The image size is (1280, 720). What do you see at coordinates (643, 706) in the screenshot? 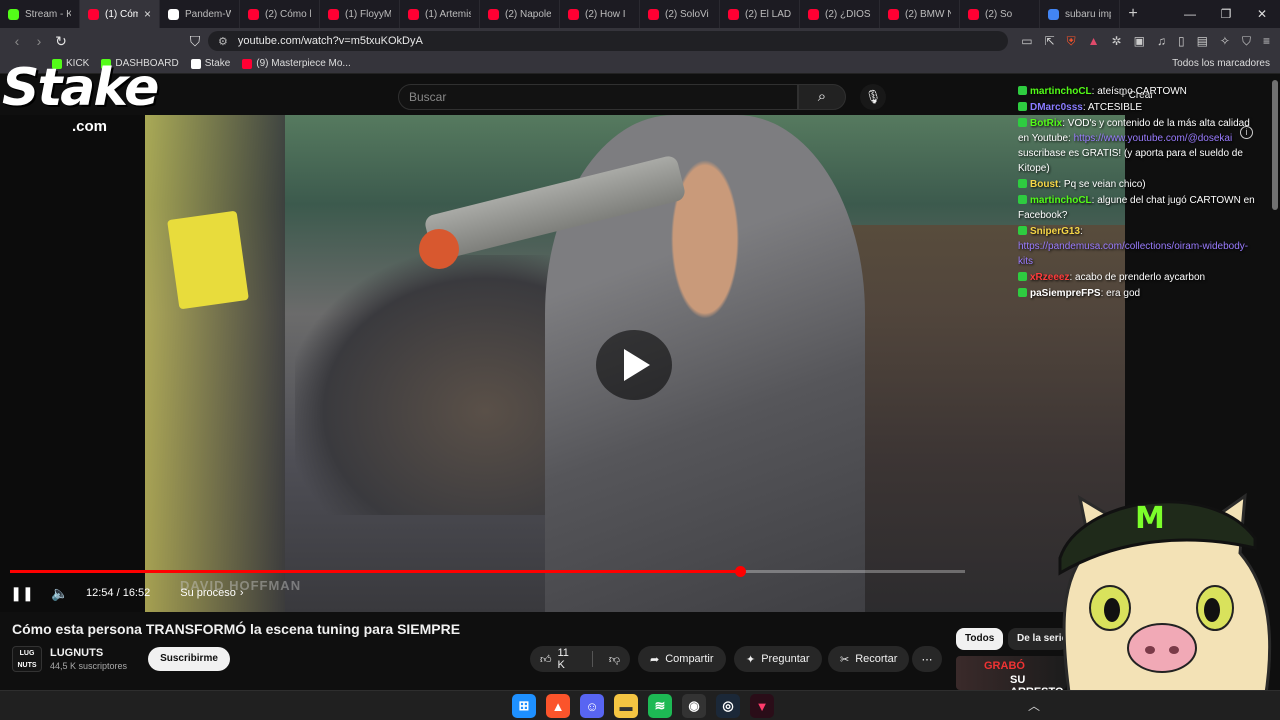
I see `taskbar-icons: ⊞ ▲ ☺ ▬ ≋ ◉ ◎ ▼` at bounding box center [643, 706].